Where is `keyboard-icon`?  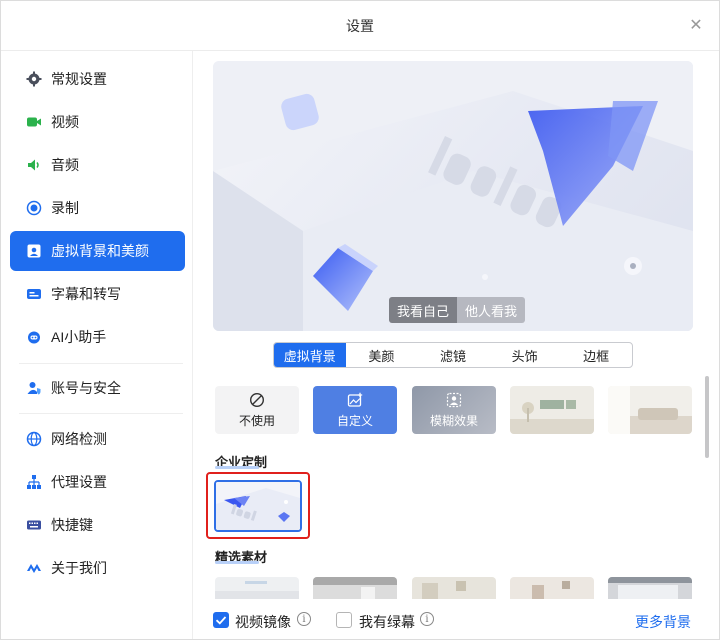
keyboard-icon is located at coordinates (34, 525).